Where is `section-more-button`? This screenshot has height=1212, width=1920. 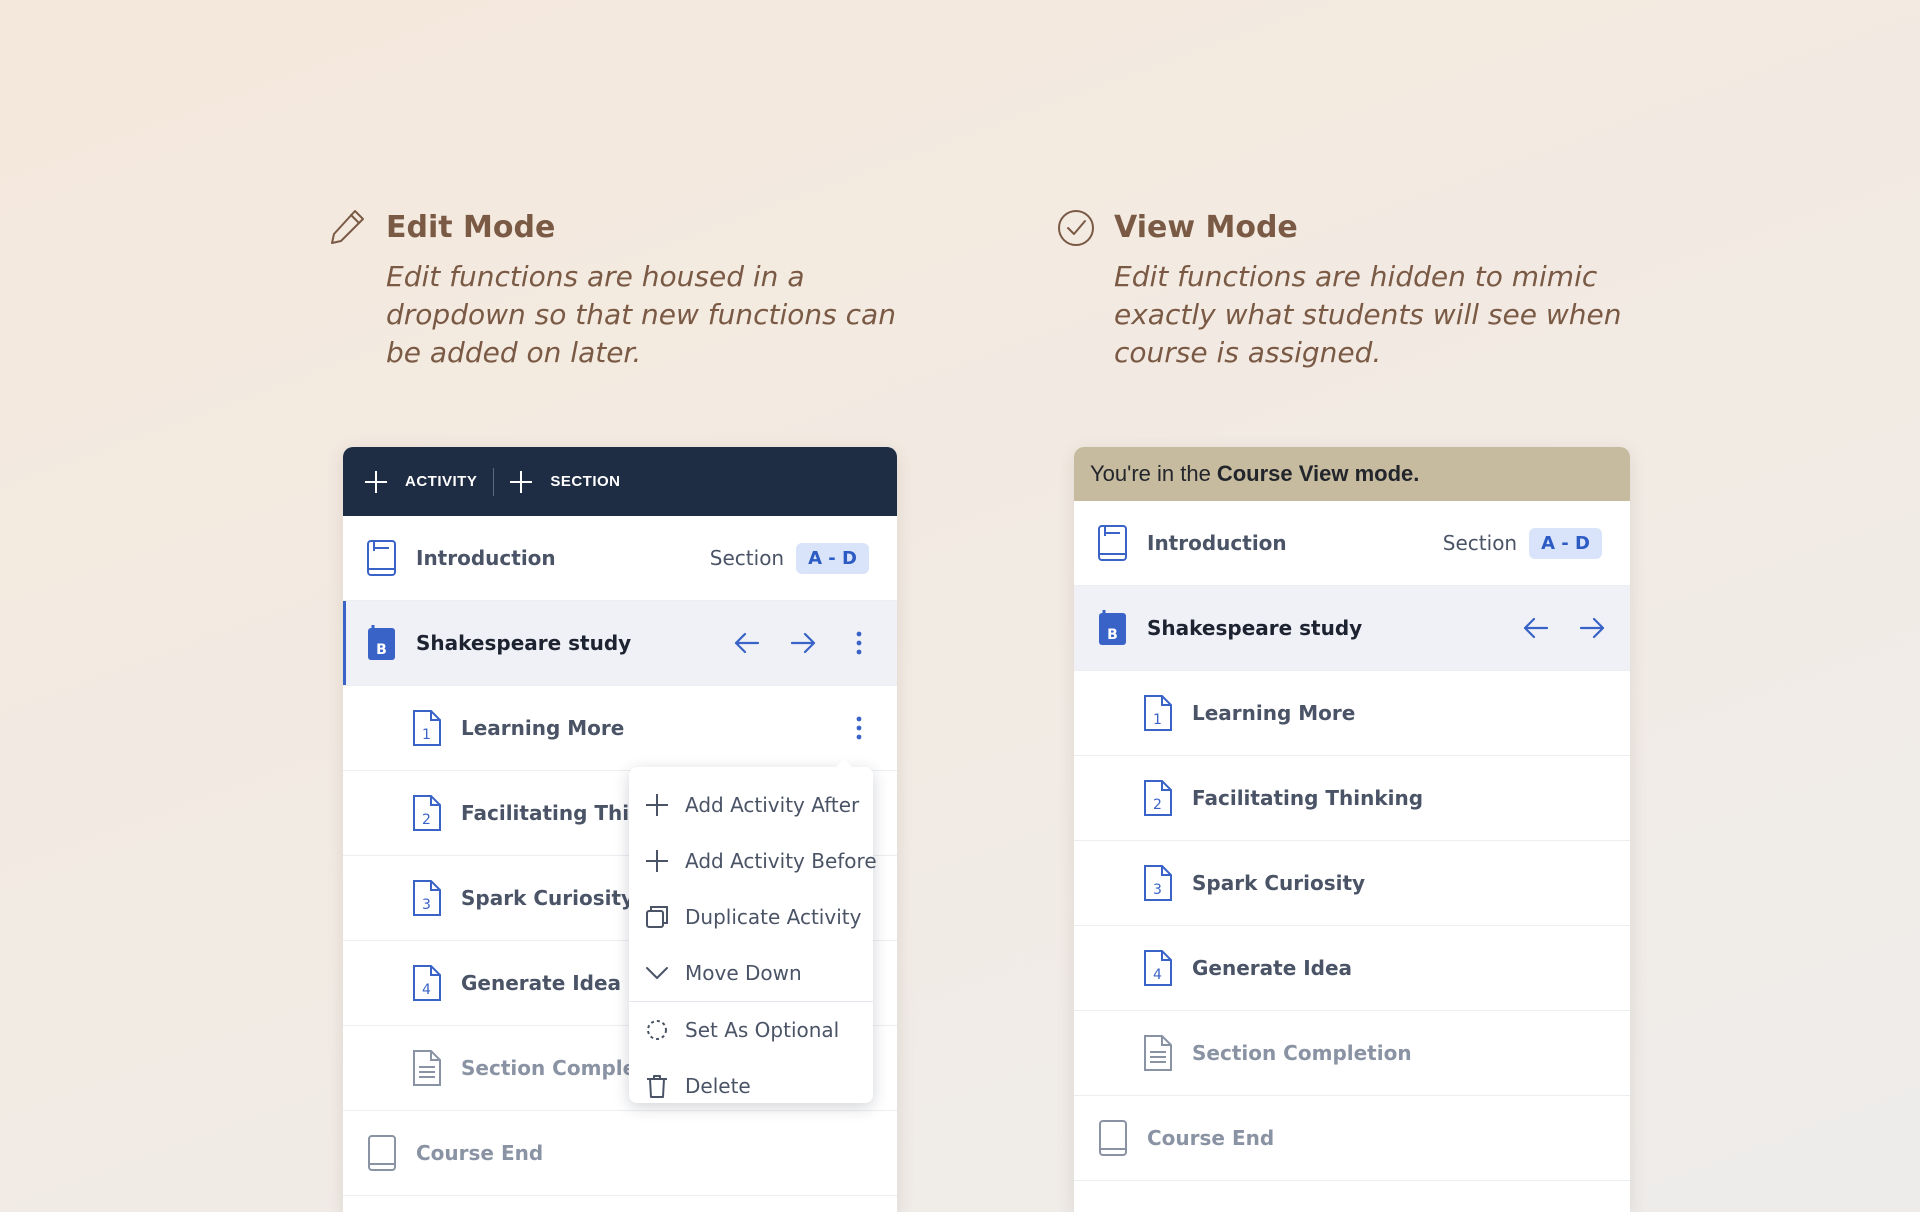
section-more-button is located at coordinates (859, 643).